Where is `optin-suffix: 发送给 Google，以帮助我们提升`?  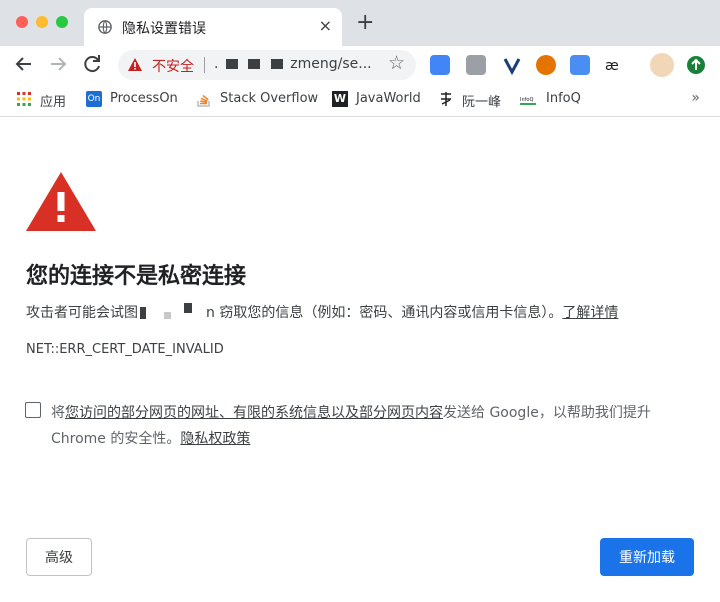 optin-suffix: 发送给 Google，以帮助我们提升 is located at coordinates (547, 413).